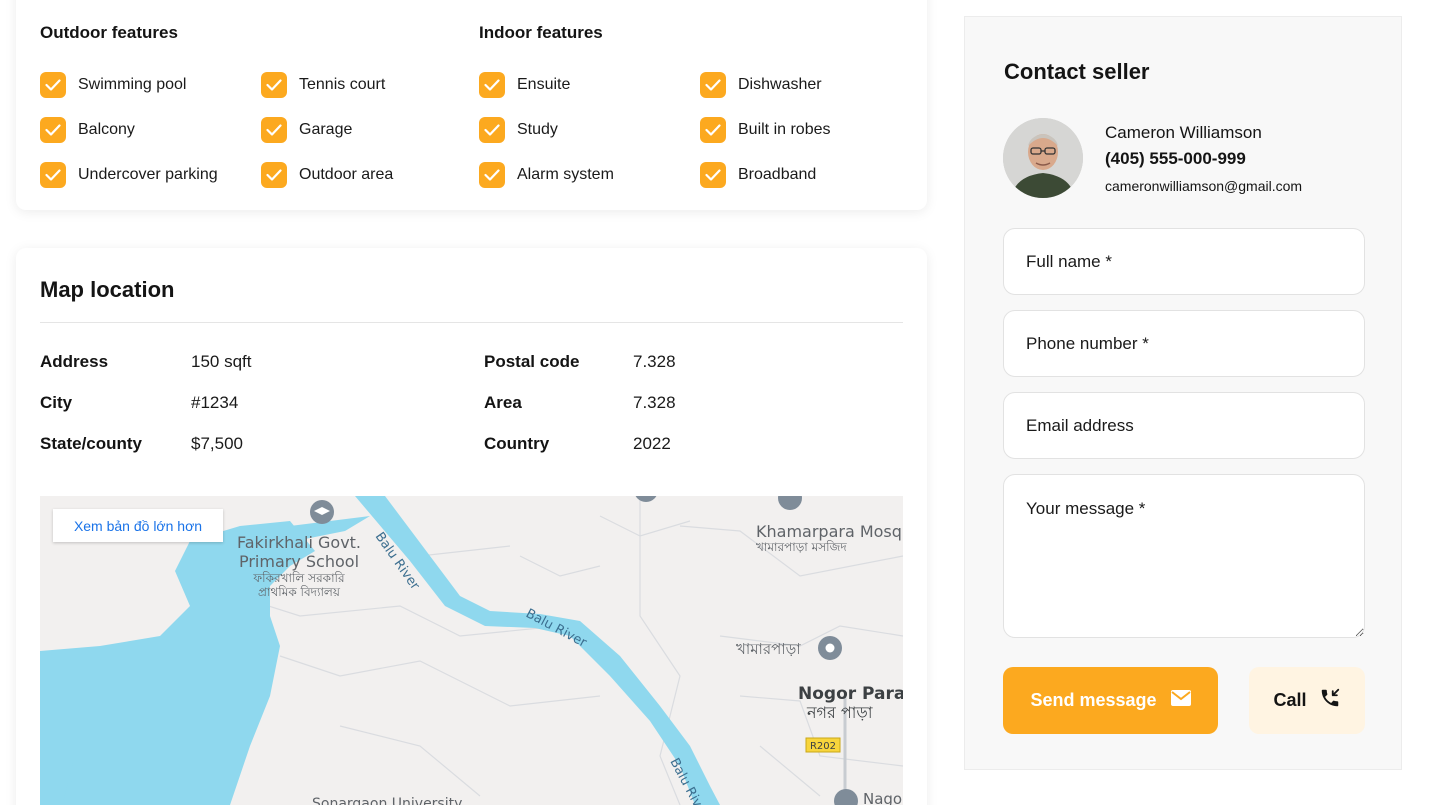  What do you see at coordinates (532, 361) in the screenshot?
I see `info-label-postal-code: Postal code` at bounding box center [532, 361].